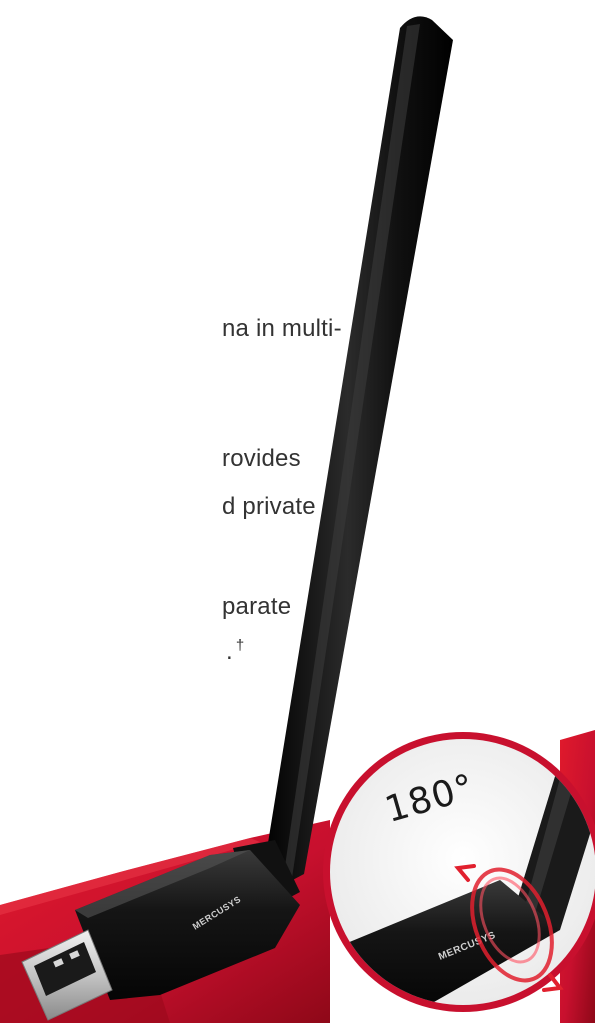 This screenshot has width=595, height=1023. Describe the element at coordinates (269, 506) in the screenshot. I see `feature-text-line-3: d private` at that location.